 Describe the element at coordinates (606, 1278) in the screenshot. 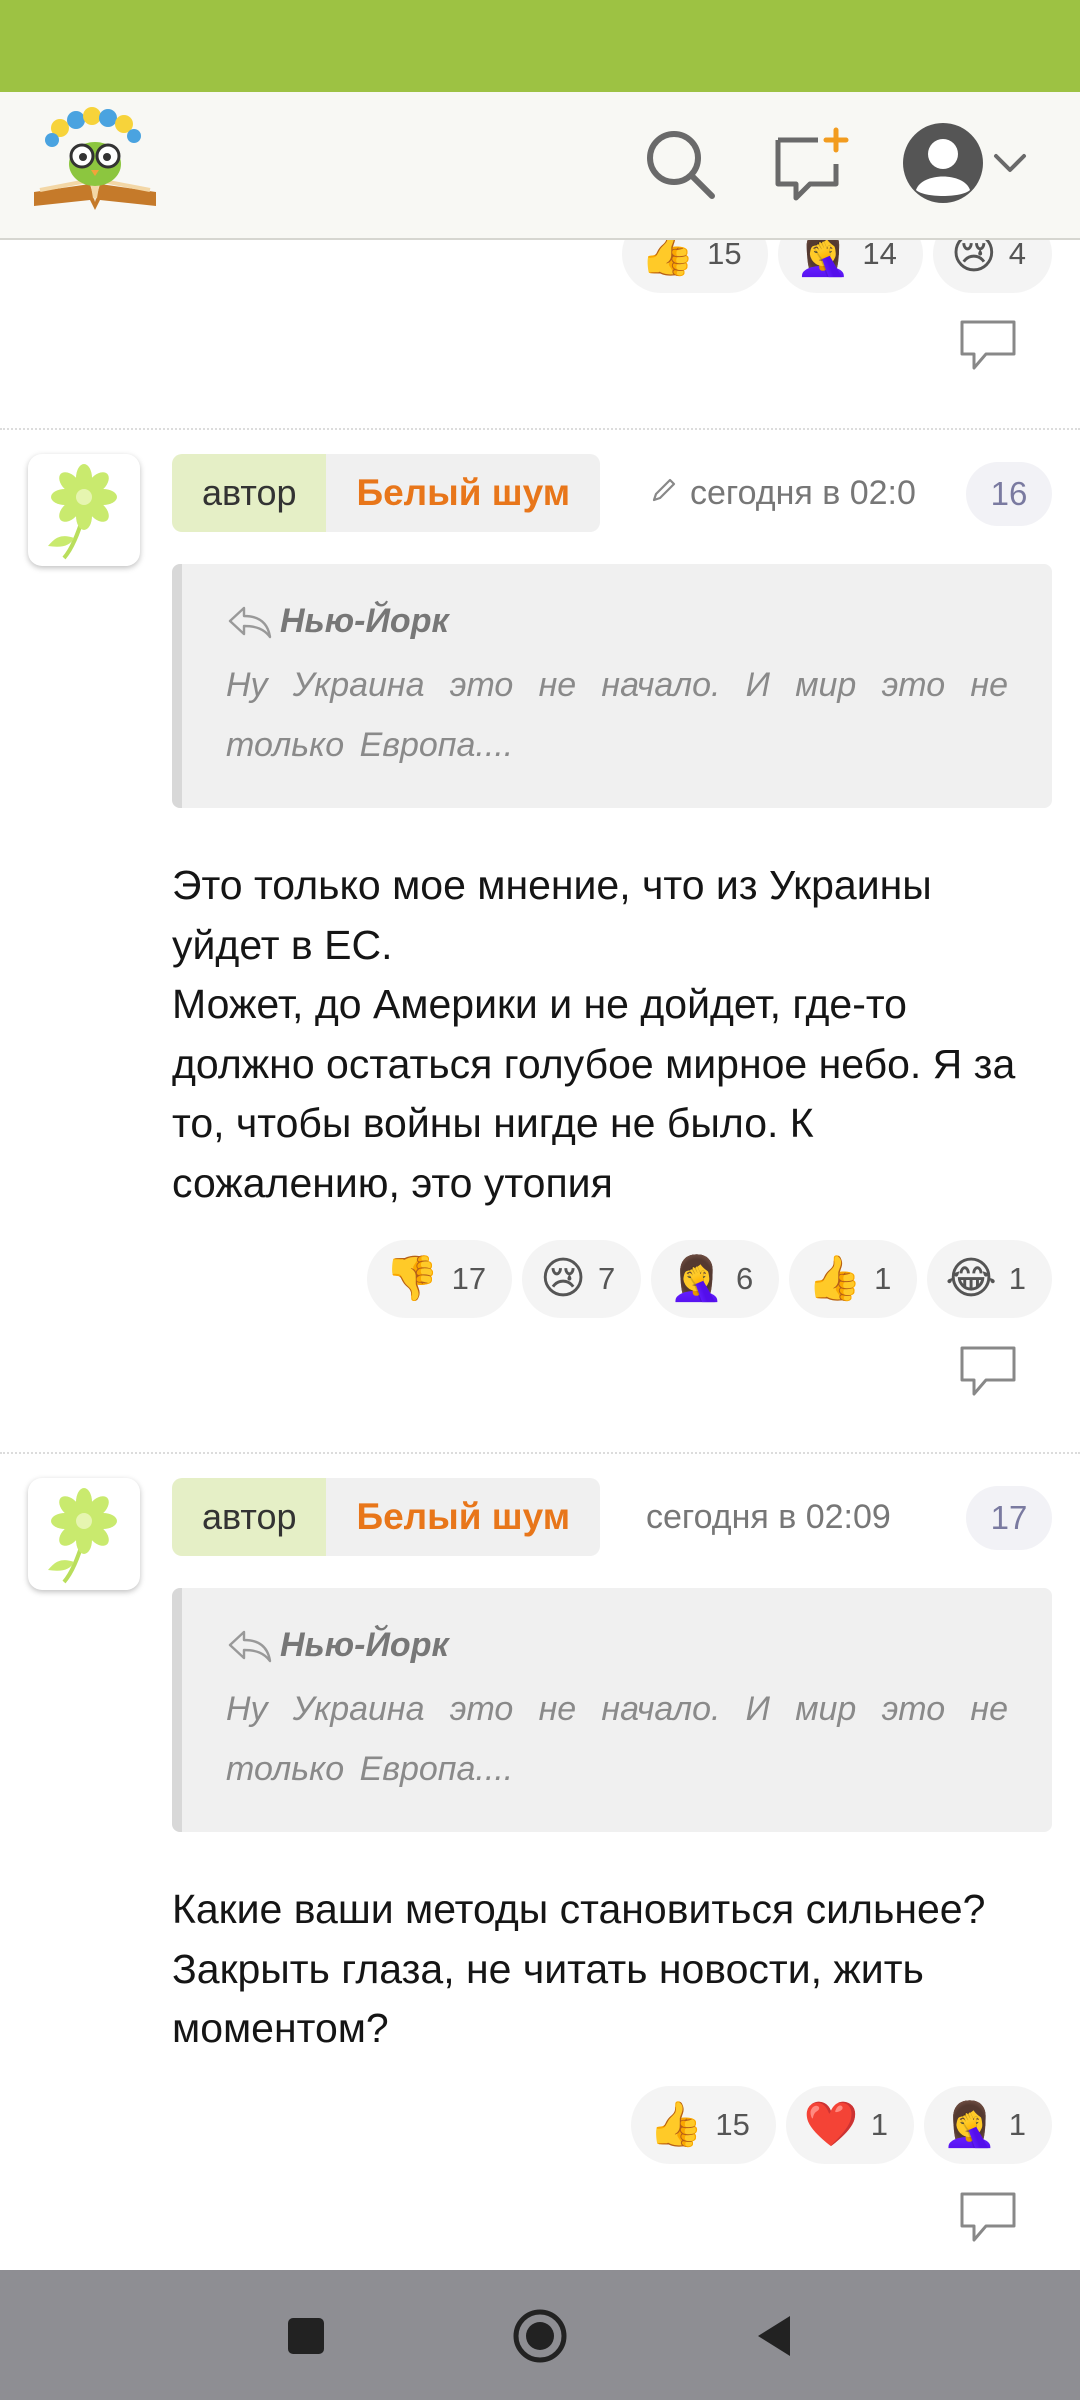

I see `reaction-count: 7` at that location.